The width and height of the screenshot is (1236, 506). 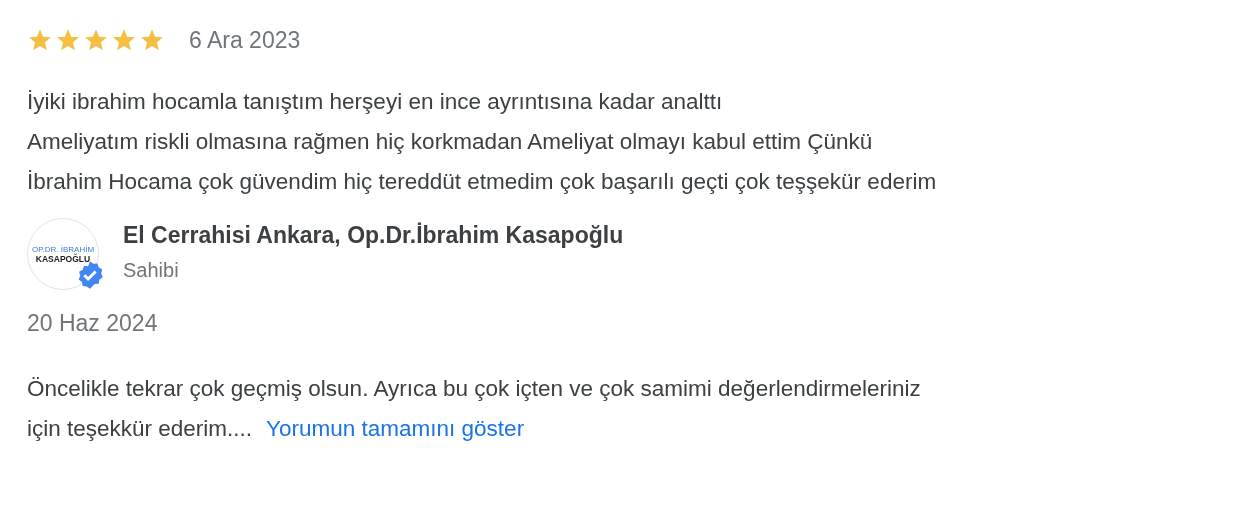 I want to click on review-date: 6 Ara 2023, so click(x=245, y=40).